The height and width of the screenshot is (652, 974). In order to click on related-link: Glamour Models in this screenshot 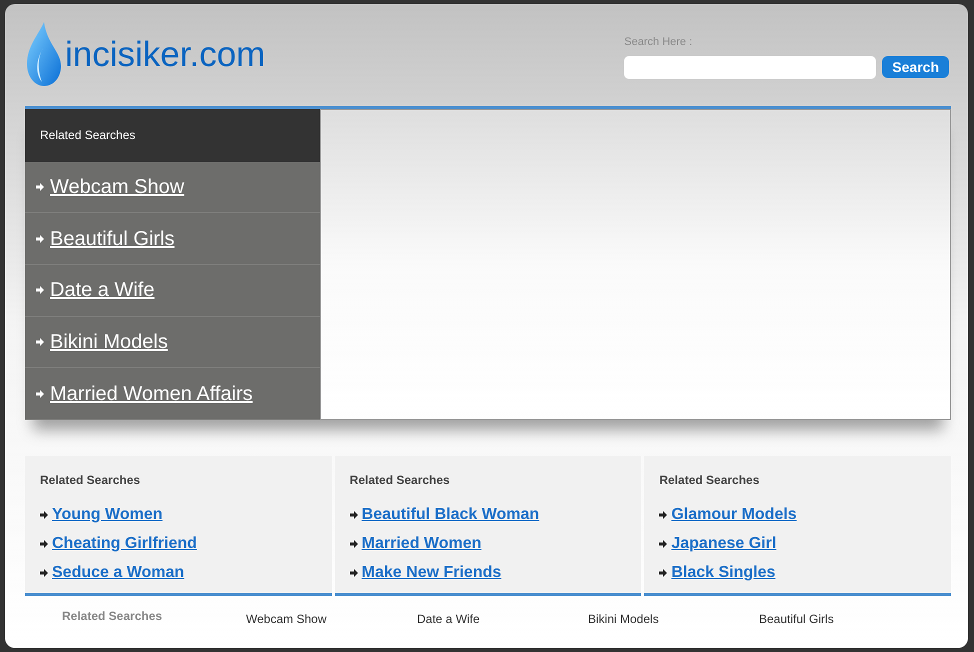, I will do `click(734, 514)`.